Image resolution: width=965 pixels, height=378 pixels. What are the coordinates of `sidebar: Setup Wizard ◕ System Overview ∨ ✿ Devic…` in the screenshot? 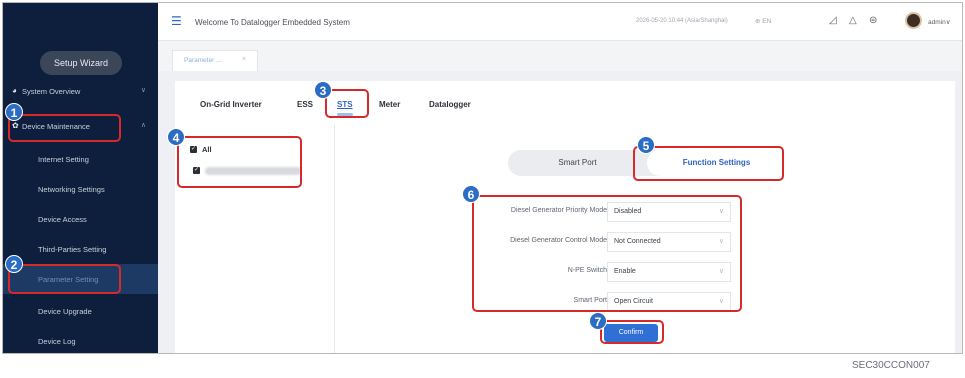 It's located at (80, 178).